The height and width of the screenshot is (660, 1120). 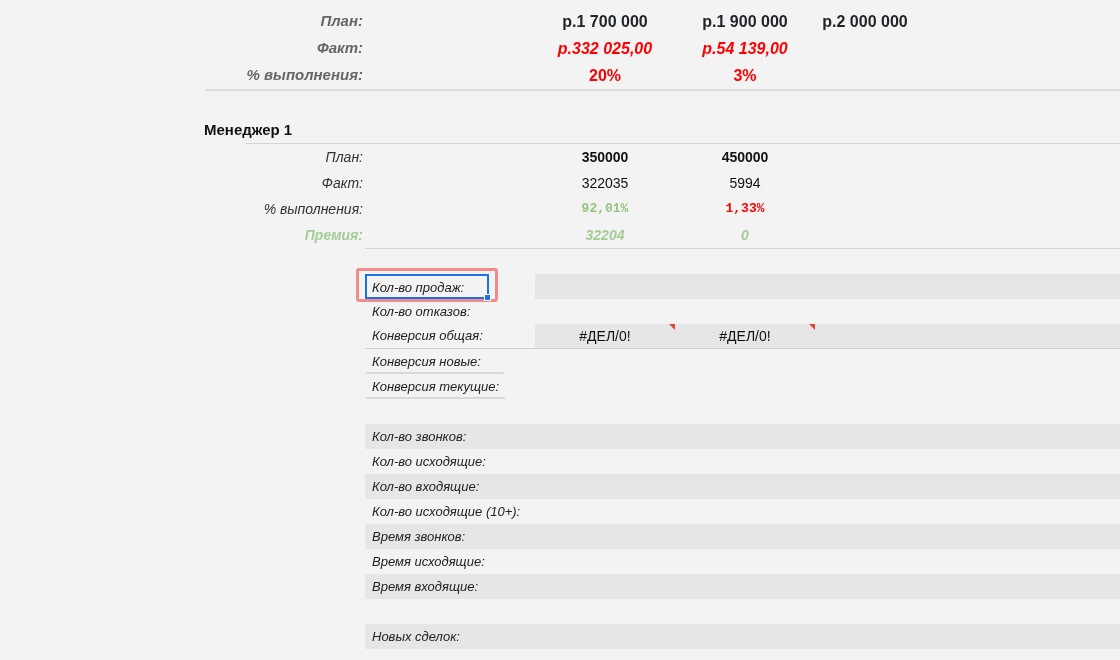 What do you see at coordinates (605, 75) in the screenshot?
I see `value-cell-text: 20%` at bounding box center [605, 75].